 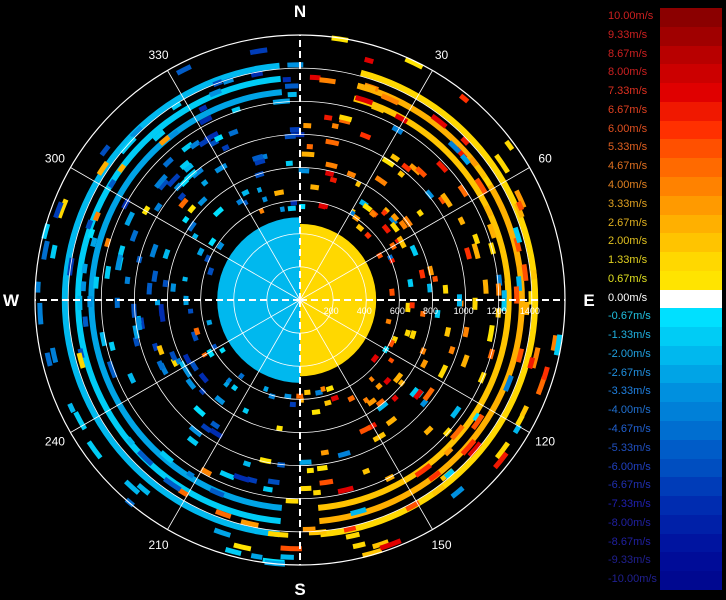 I want to click on colorbar-row: 7.33m/s, so click(x=664, y=92).